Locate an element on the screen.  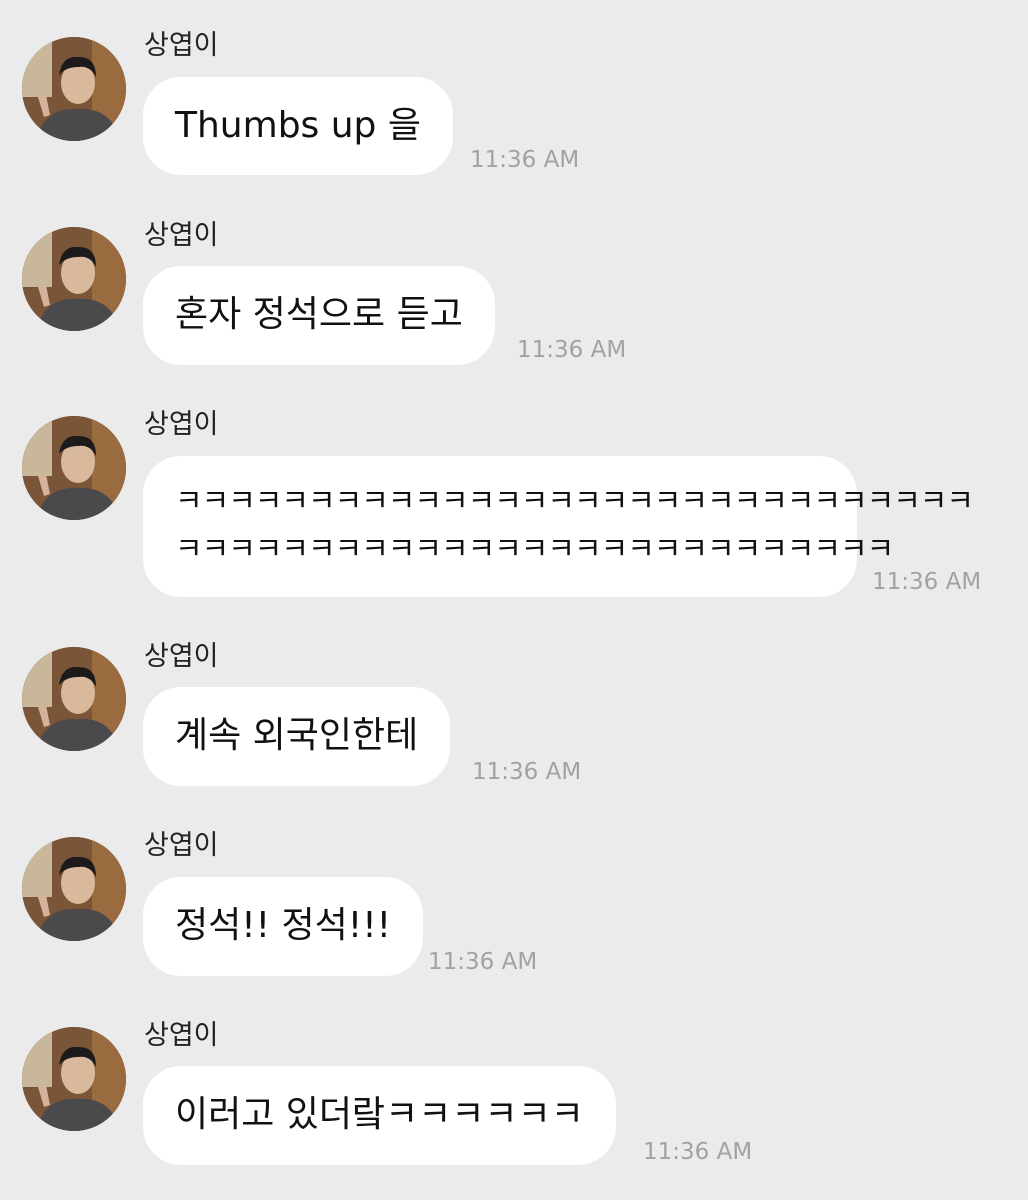
message-bubble: 혼자 정석으로 듣고 is located at coordinates (319, 315).